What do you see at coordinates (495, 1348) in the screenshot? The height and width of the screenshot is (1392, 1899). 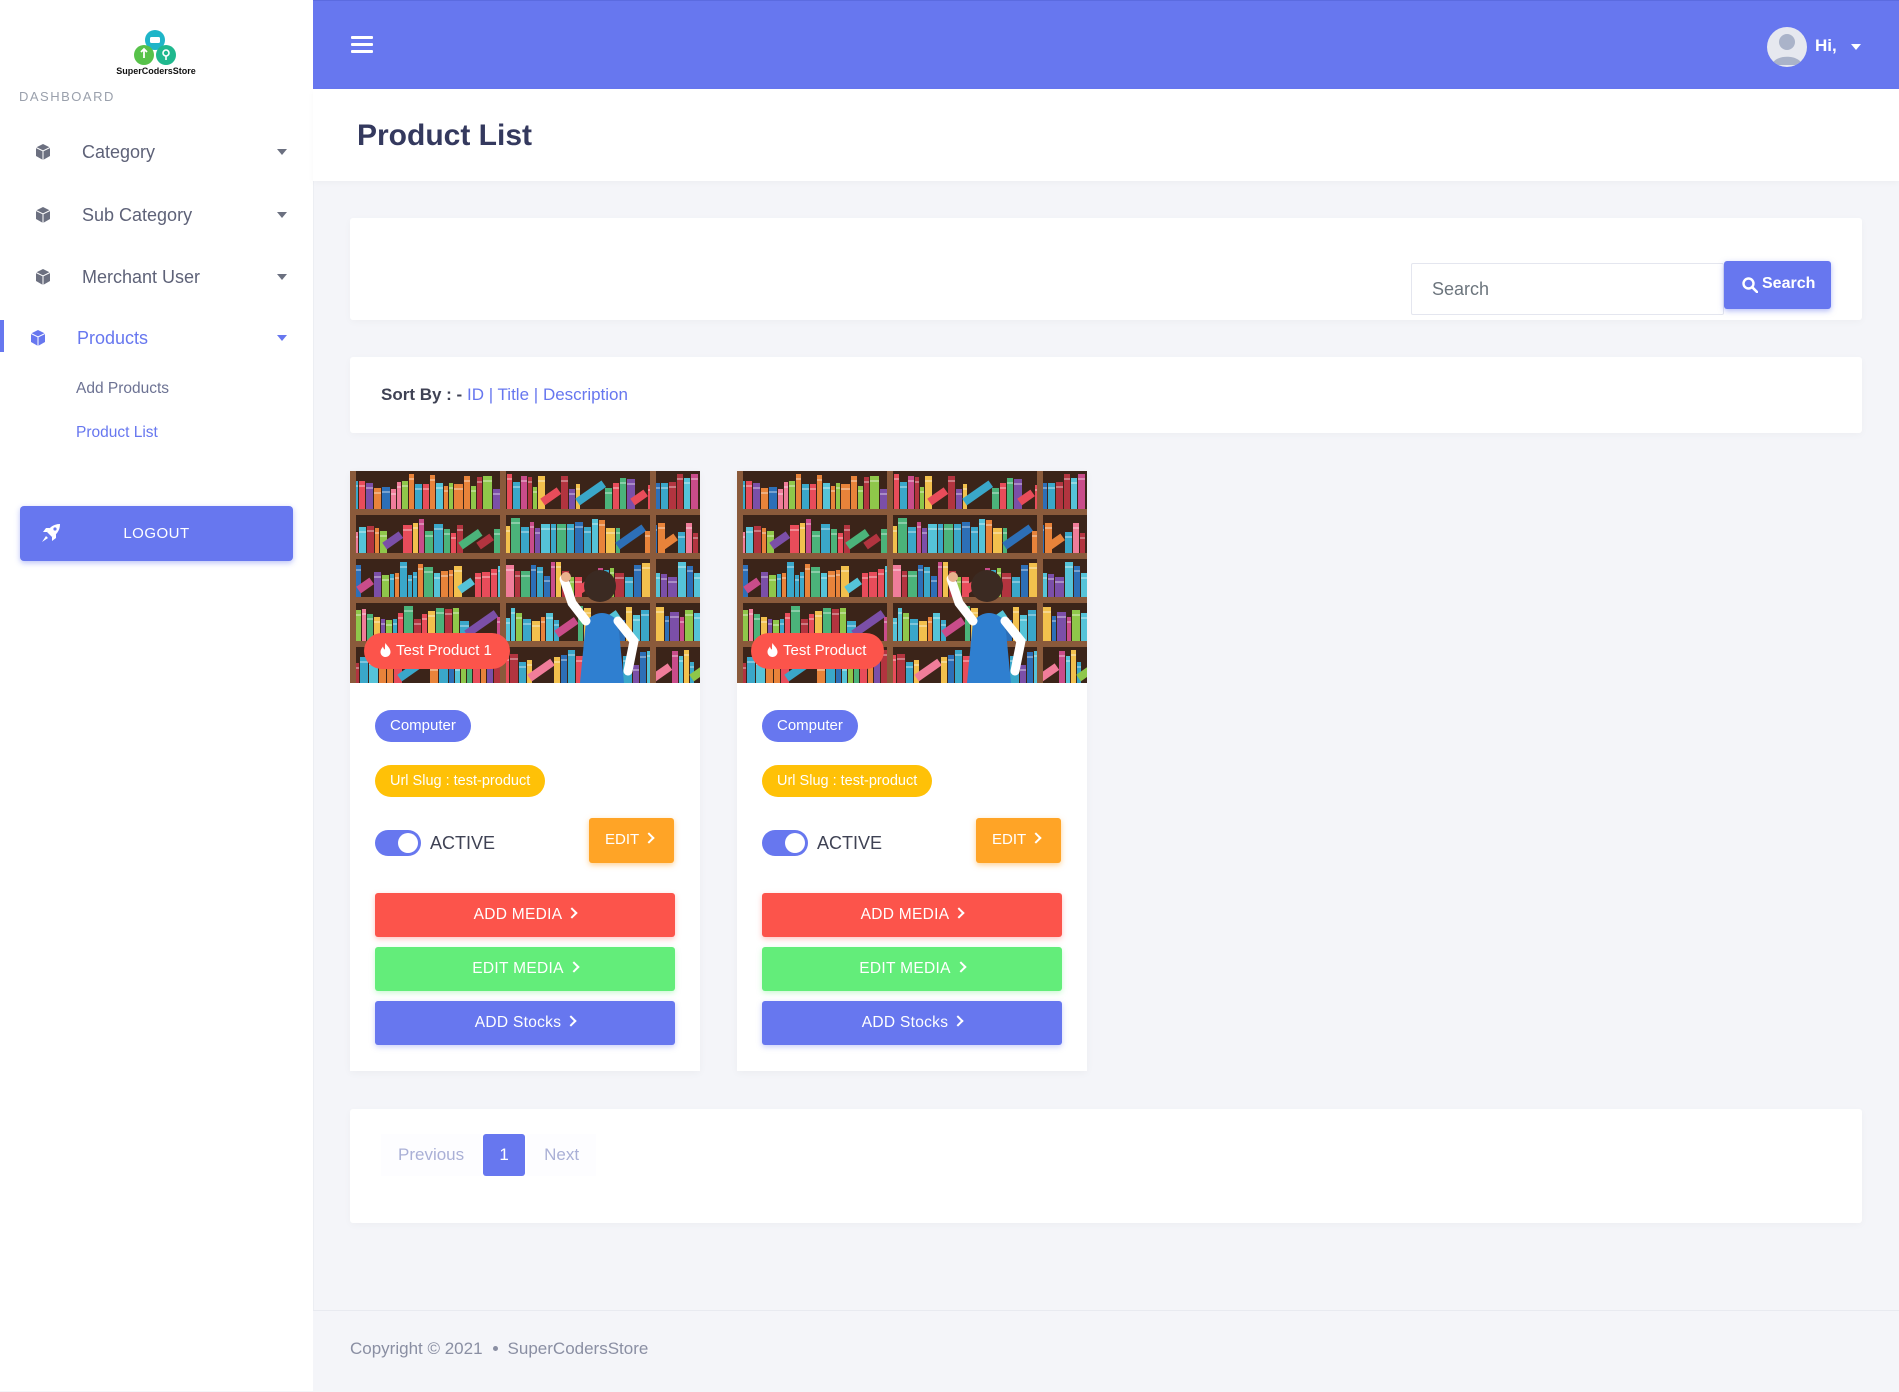 I see `bullet-separator` at bounding box center [495, 1348].